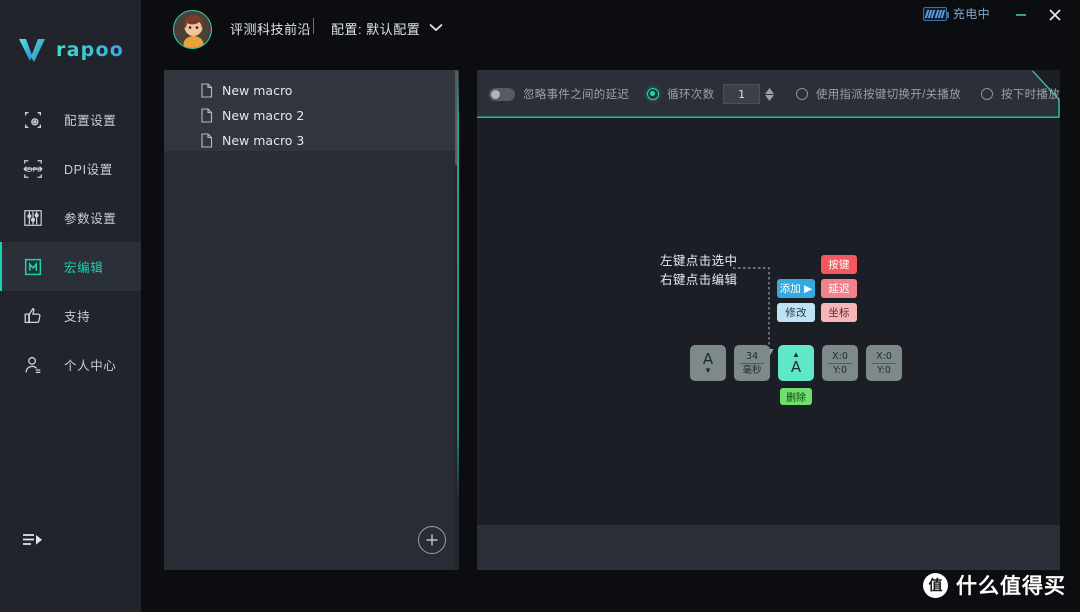 The height and width of the screenshot is (612, 1080). What do you see at coordinates (1011, 586) in the screenshot?
I see `watermark-text: 什么值得买` at bounding box center [1011, 586].